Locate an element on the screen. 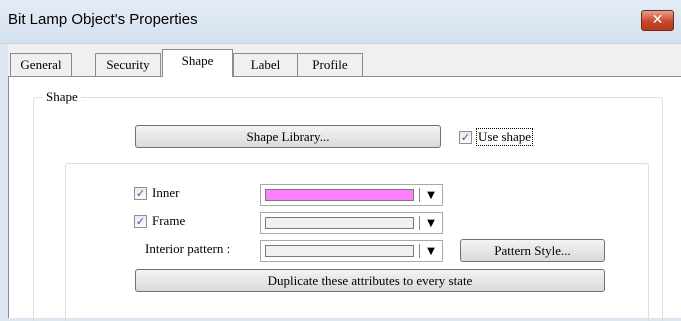 The width and height of the screenshot is (681, 321). inner-color-dropdown: ▼ is located at coordinates (351, 195).